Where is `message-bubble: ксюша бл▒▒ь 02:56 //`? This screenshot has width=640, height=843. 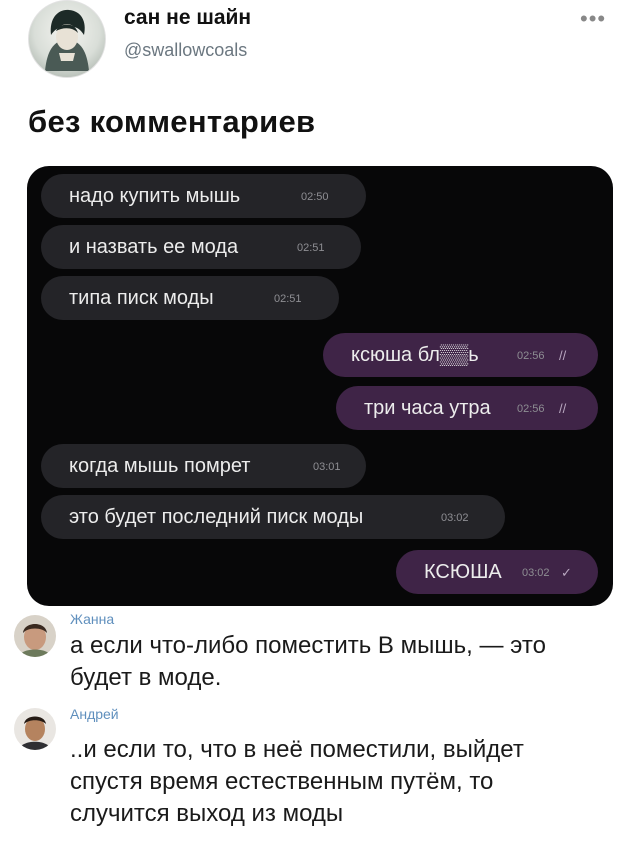
message-bubble: ксюша бл▒▒ь 02:56 // is located at coordinates (460, 355).